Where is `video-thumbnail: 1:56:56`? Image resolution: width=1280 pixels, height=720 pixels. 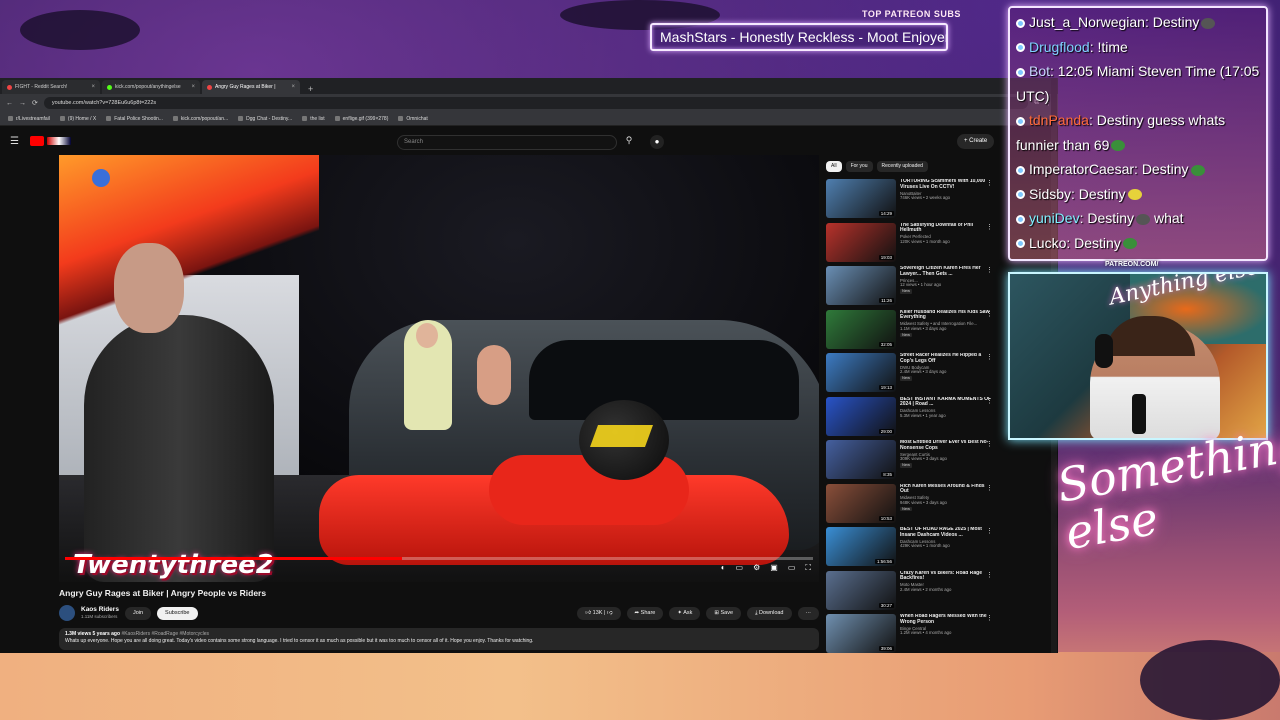 video-thumbnail: 1:56:56 is located at coordinates (861, 546).